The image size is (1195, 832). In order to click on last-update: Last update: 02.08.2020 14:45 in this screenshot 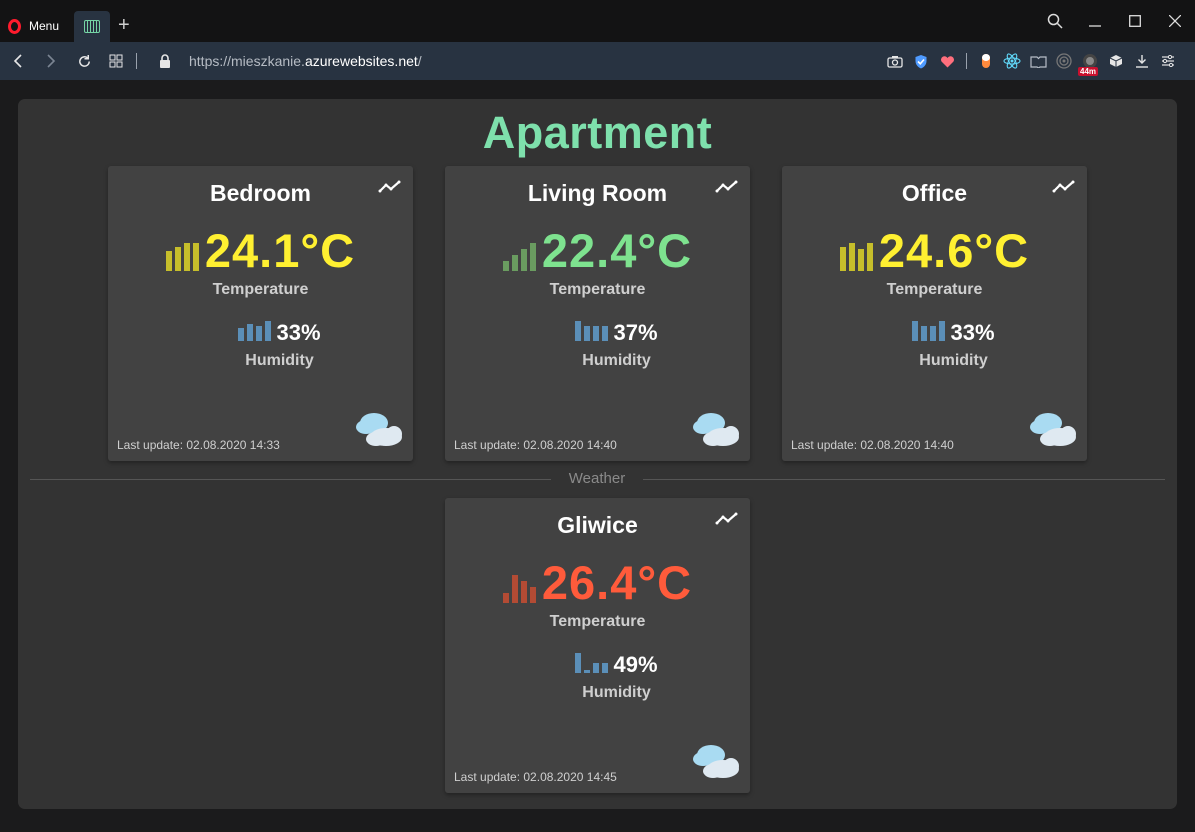, I will do `click(535, 777)`.